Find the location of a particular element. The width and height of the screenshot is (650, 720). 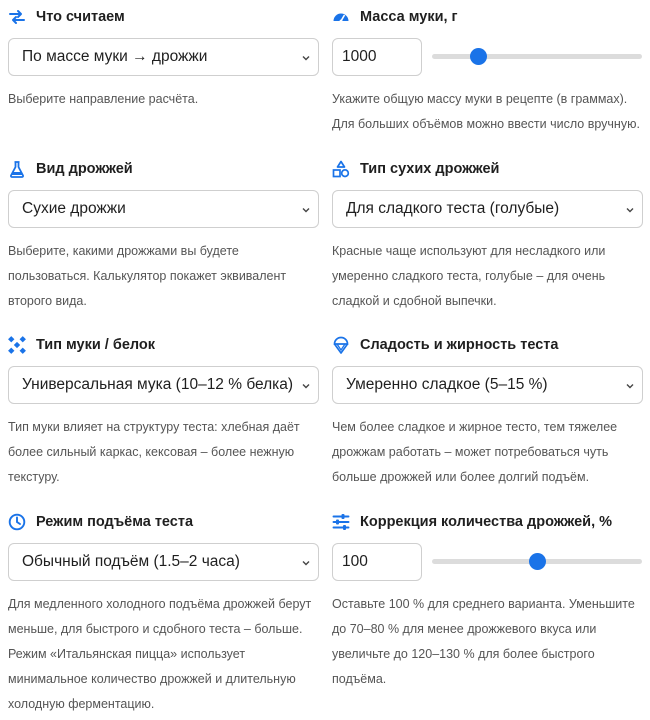

yeast-kind-select: Сухие дрожжи is located at coordinates (163, 209).